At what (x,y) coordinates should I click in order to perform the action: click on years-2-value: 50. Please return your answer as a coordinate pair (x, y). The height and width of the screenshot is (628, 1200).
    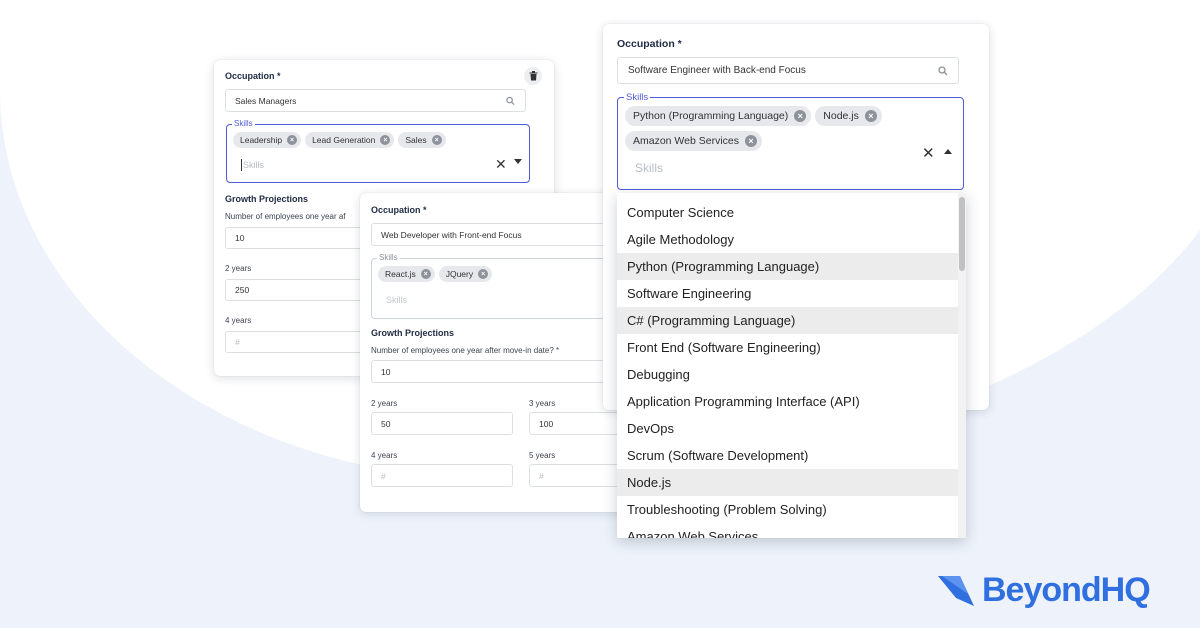
    Looking at the image, I should click on (386, 423).